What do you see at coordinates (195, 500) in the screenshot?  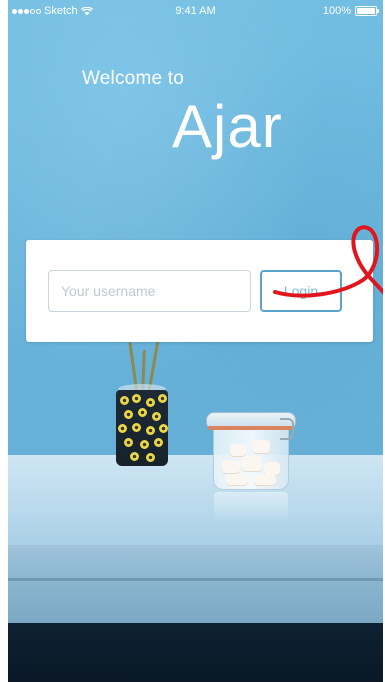 I see `background-table-top` at bounding box center [195, 500].